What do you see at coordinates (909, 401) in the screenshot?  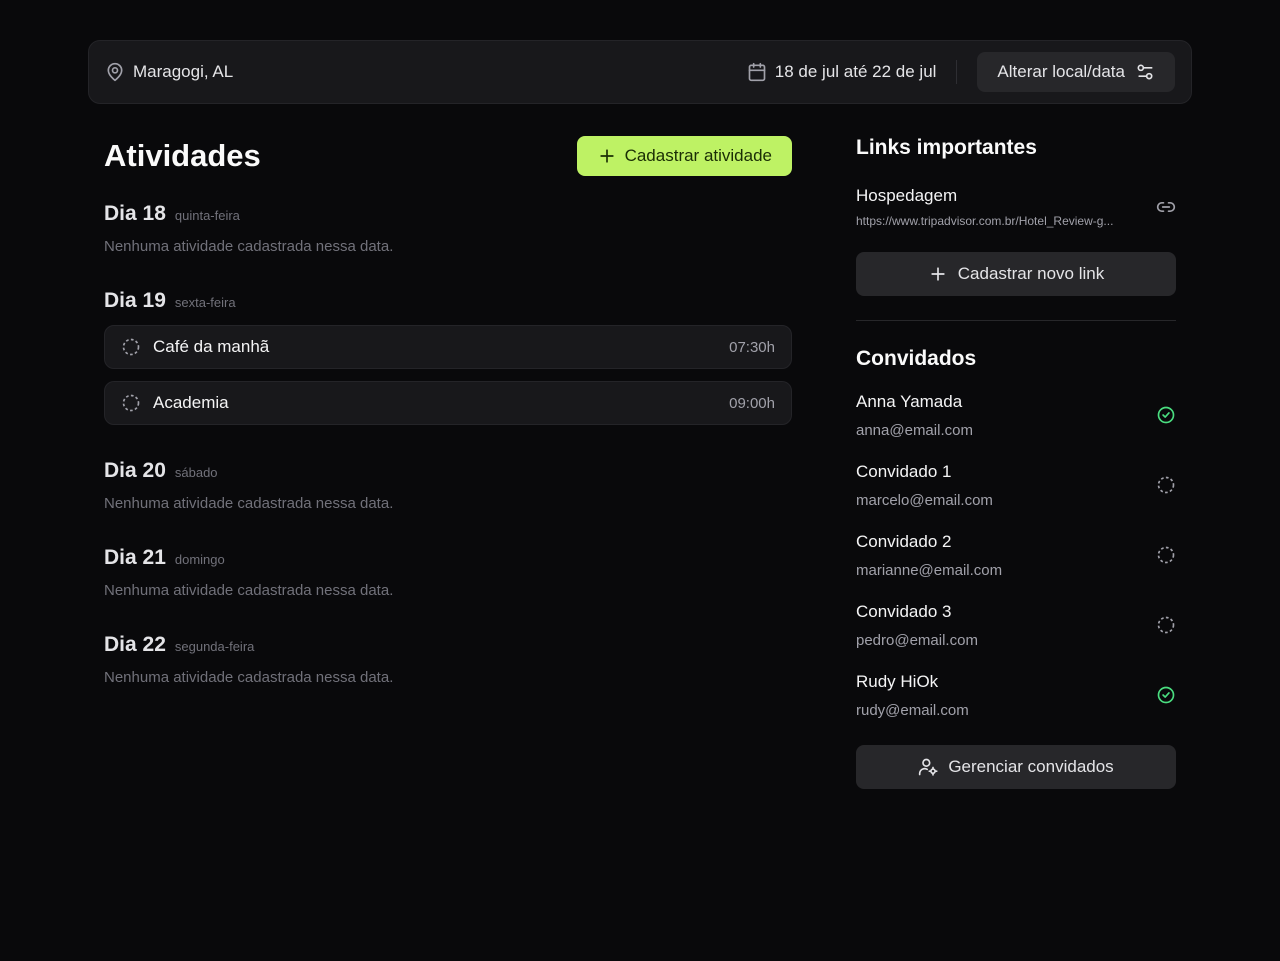 I see `guest-name: Anna Yamada` at bounding box center [909, 401].